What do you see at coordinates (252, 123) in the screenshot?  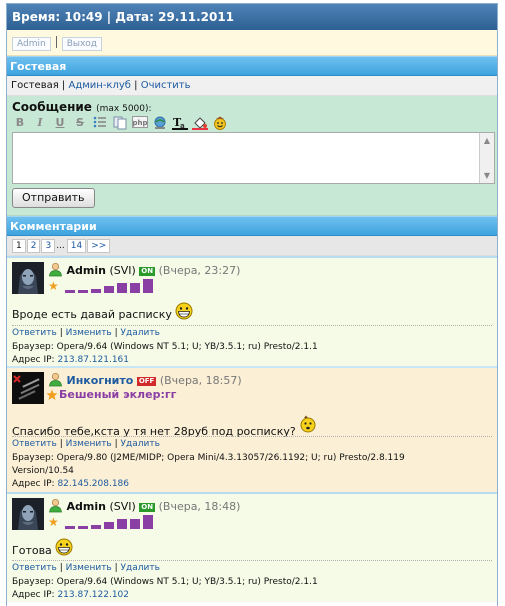 I see `formatting-toolbar: B I U S php Ta` at bounding box center [252, 123].